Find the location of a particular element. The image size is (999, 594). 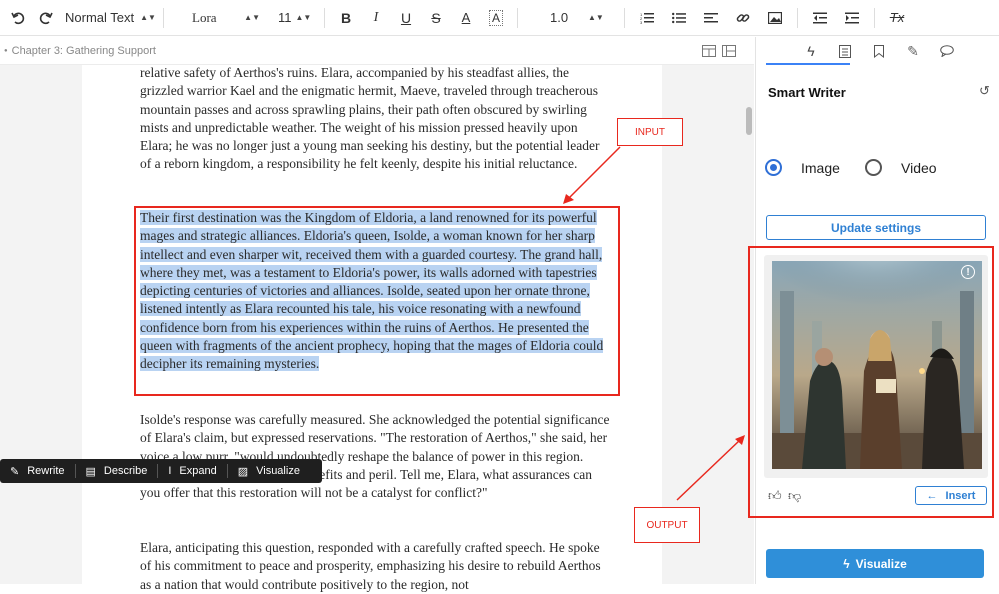

pencil-icon: ✎ is located at coordinates (913, 50).